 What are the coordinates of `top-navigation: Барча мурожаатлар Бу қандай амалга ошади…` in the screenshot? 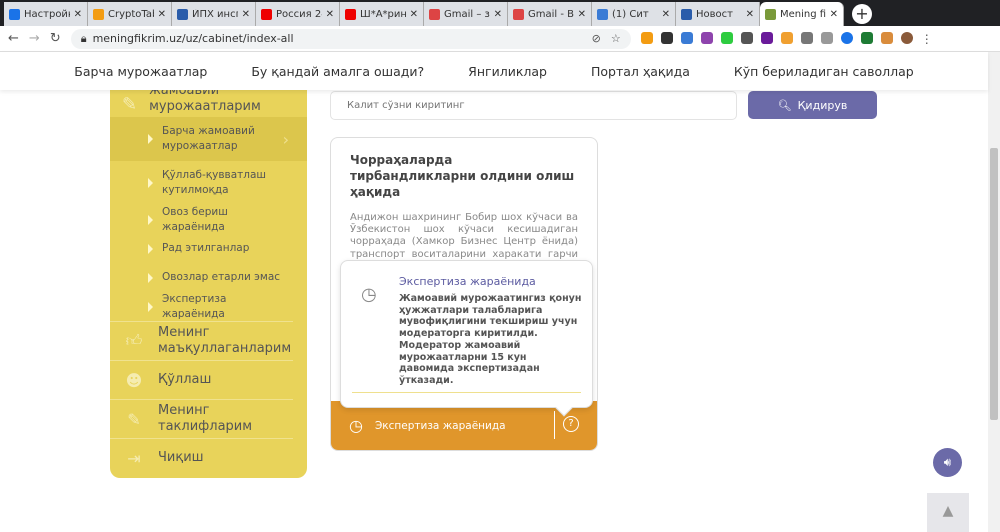 It's located at (494, 71).